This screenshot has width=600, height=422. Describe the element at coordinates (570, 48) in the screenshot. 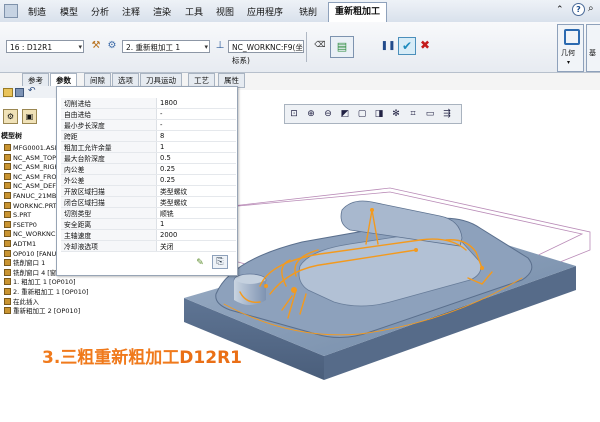

I see `geometry-group: 几何 ▾` at that location.